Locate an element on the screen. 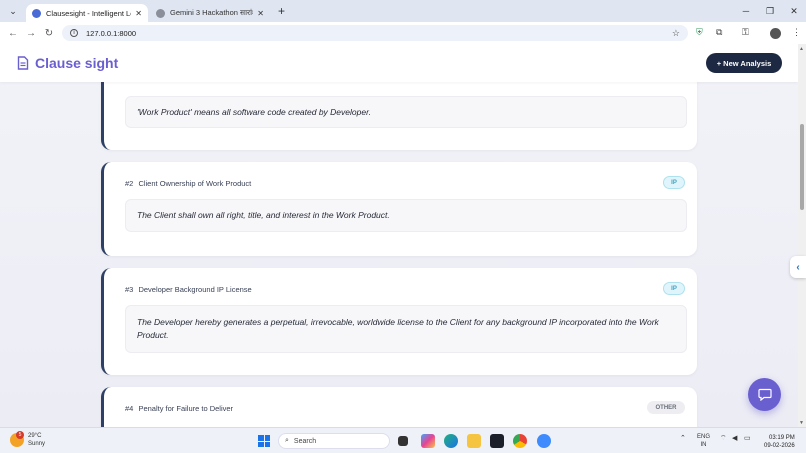  app-a-icon is located at coordinates (497, 441).